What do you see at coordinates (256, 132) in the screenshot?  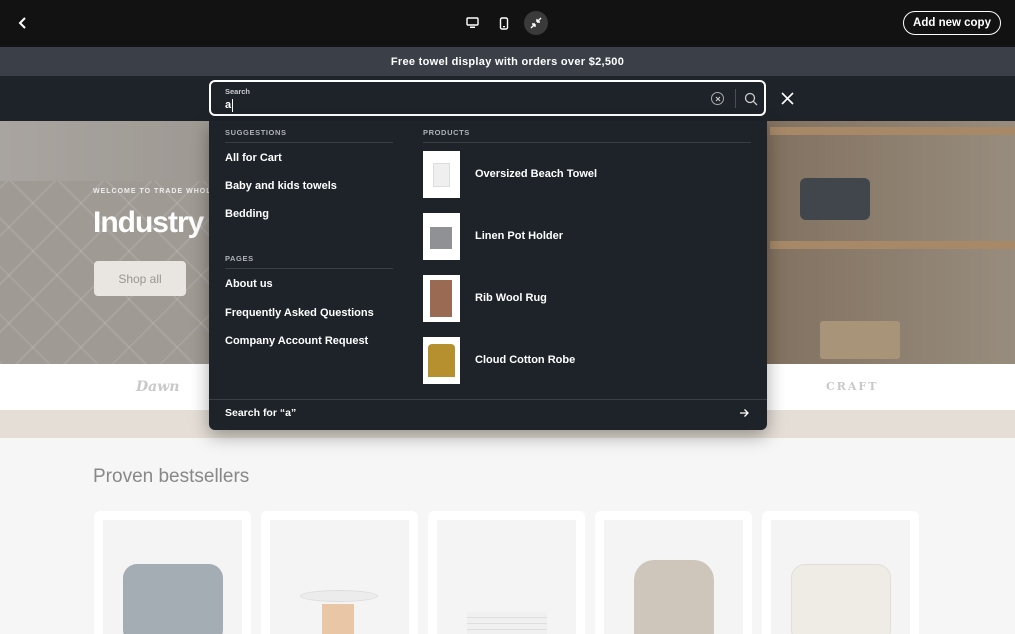 I see `suggestions-heading: SUGGESTIONS` at bounding box center [256, 132].